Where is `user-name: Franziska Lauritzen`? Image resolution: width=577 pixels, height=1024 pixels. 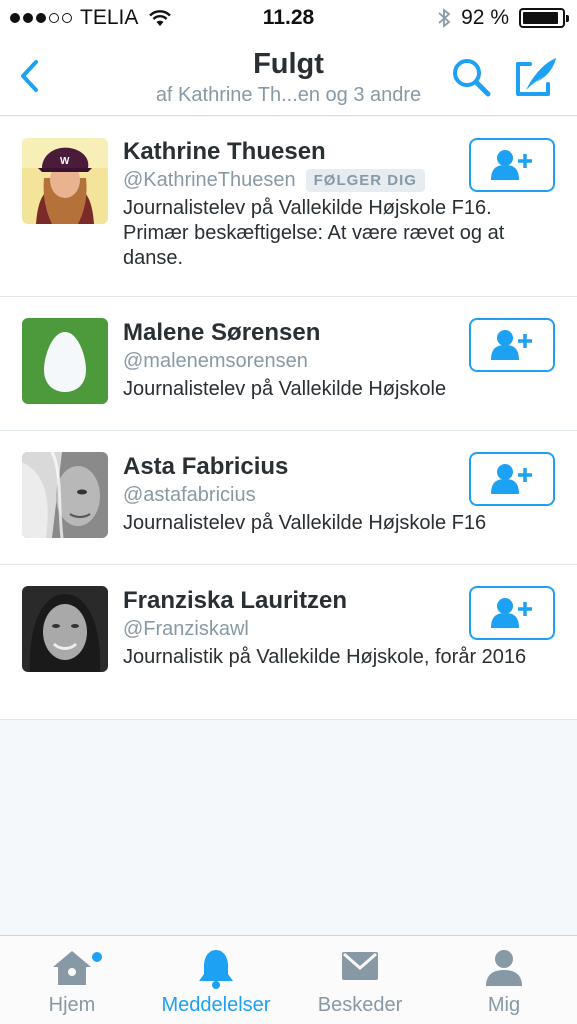
user-name: Franziska Lauritzen is located at coordinates (283, 601).